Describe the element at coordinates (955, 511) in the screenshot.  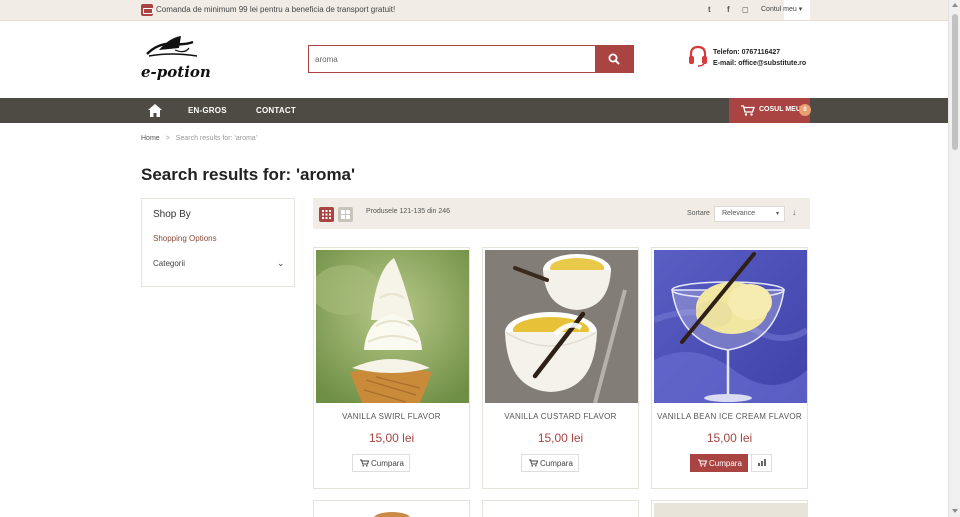
I see `scroll-down-icon` at that location.